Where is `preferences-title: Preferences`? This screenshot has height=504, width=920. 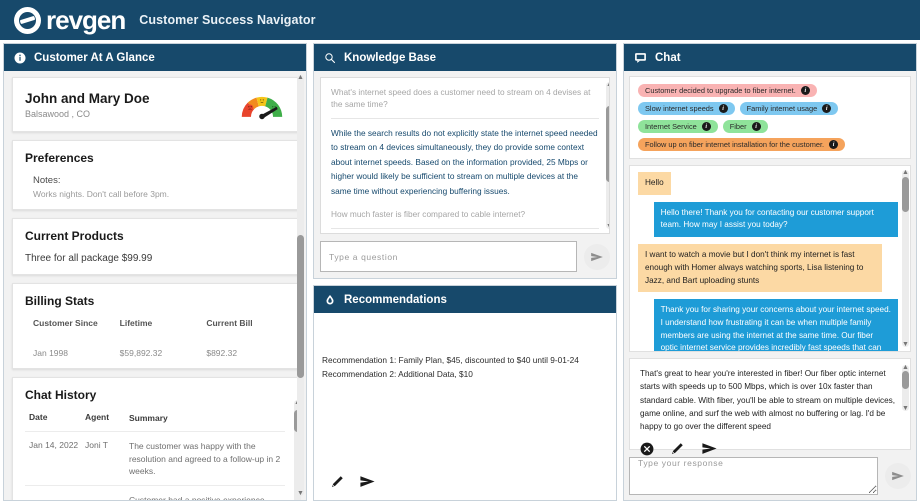 preferences-title: Preferences is located at coordinates (59, 158).